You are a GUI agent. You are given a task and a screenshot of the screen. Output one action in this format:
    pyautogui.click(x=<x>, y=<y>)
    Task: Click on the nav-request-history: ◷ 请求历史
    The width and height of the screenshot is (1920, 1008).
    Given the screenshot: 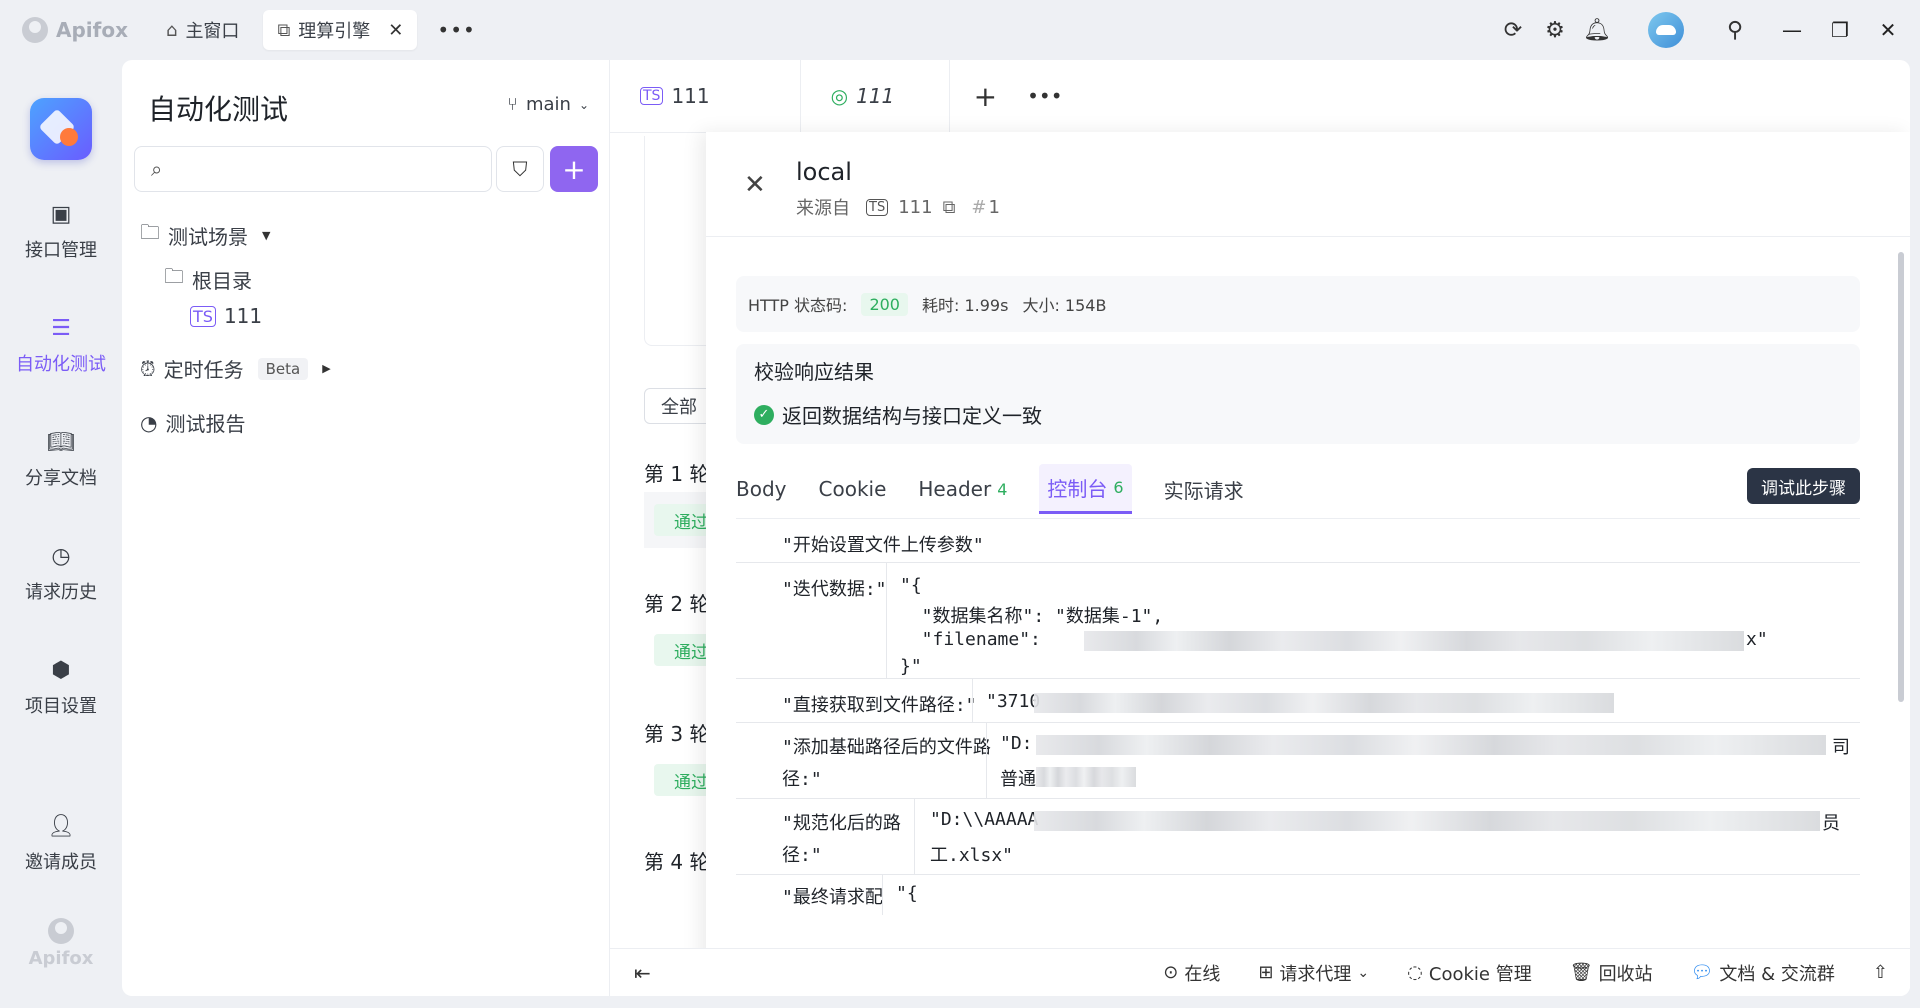 What is the action you would take?
    pyautogui.click(x=61, y=573)
    